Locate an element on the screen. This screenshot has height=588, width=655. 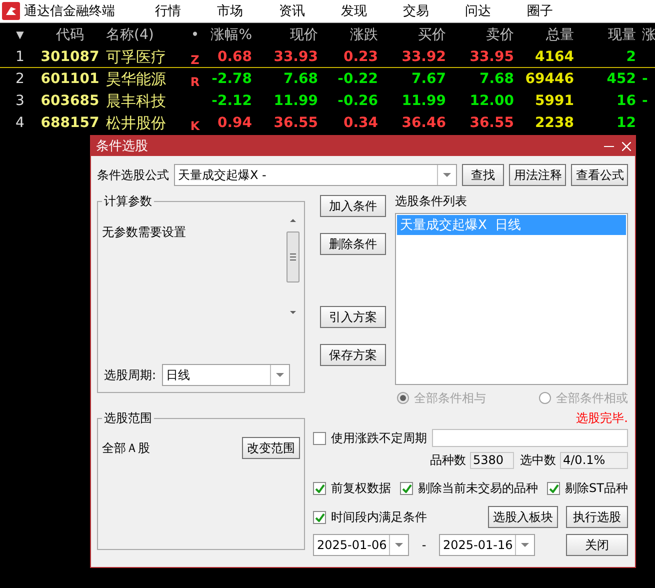
sort-icon: ▼ is located at coordinates (20, 35).